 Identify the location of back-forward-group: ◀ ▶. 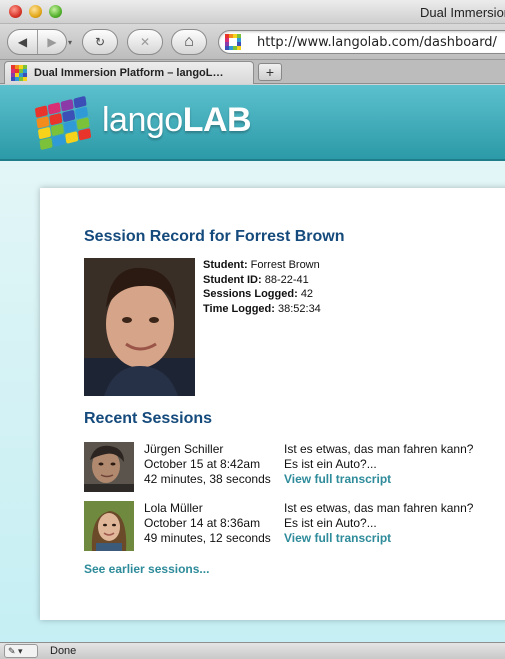
(37, 42).